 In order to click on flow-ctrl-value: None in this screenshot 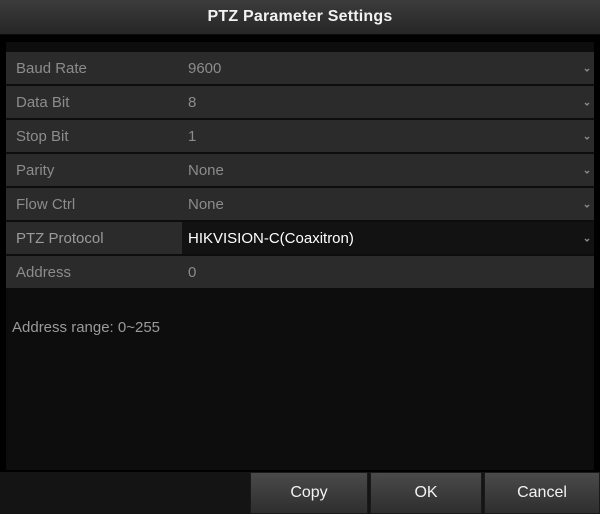, I will do `click(206, 204)`.